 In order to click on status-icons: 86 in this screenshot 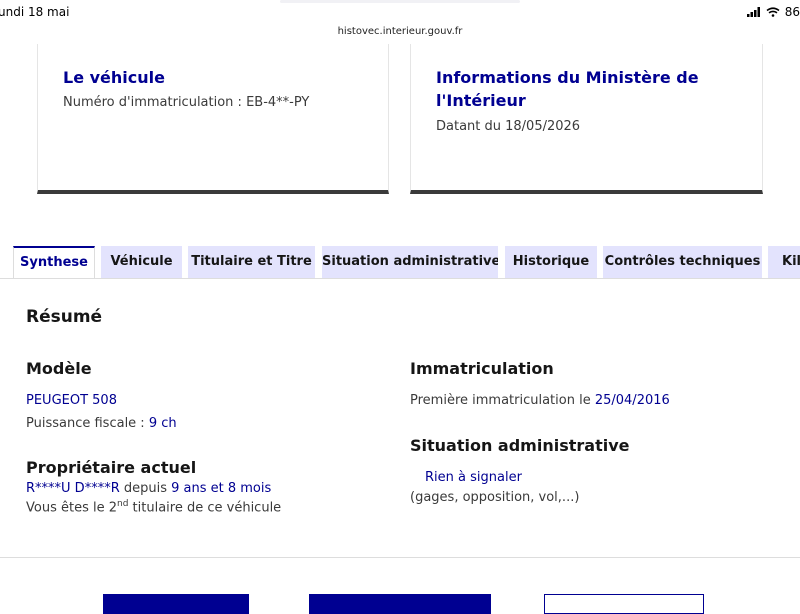, I will do `click(773, 12)`.